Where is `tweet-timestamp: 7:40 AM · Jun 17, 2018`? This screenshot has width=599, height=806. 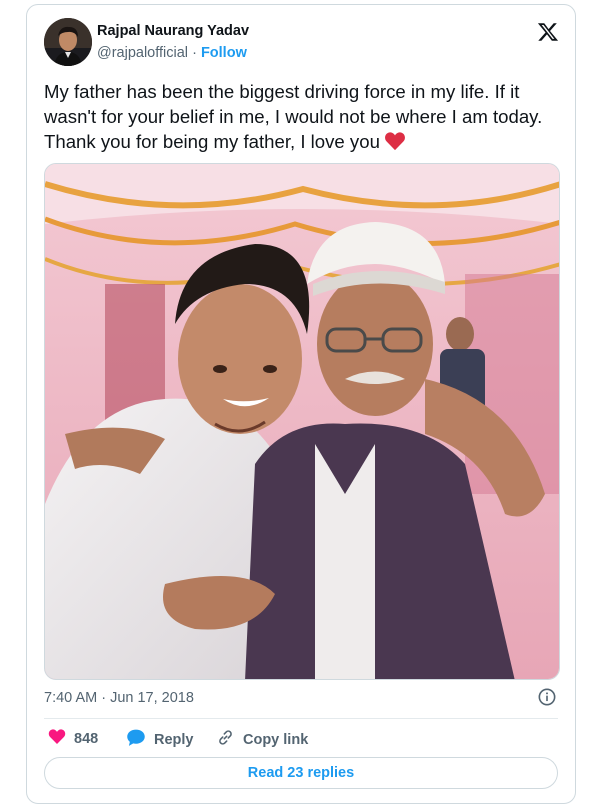
tweet-timestamp: 7:40 AM · Jun 17, 2018 is located at coordinates (119, 698).